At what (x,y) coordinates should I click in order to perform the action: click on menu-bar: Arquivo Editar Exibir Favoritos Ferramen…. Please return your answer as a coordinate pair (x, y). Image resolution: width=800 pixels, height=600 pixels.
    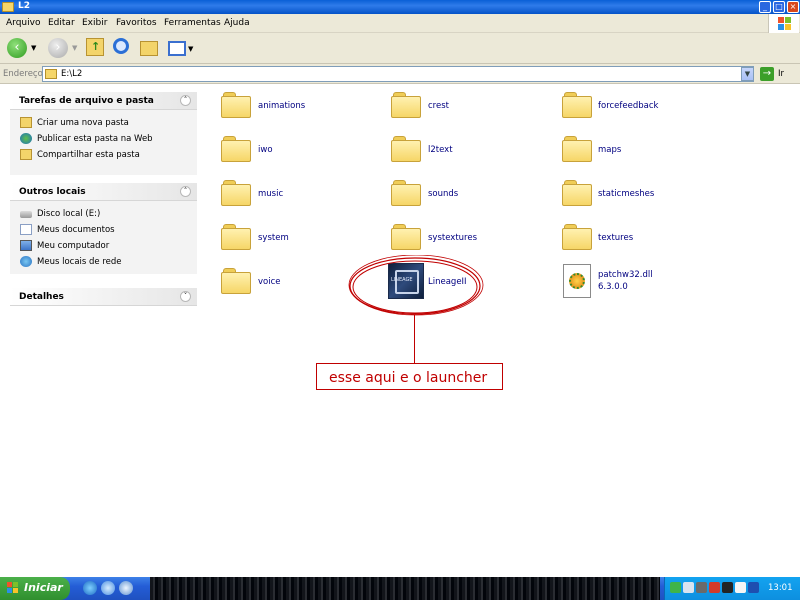
    Looking at the image, I should click on (400, 23).